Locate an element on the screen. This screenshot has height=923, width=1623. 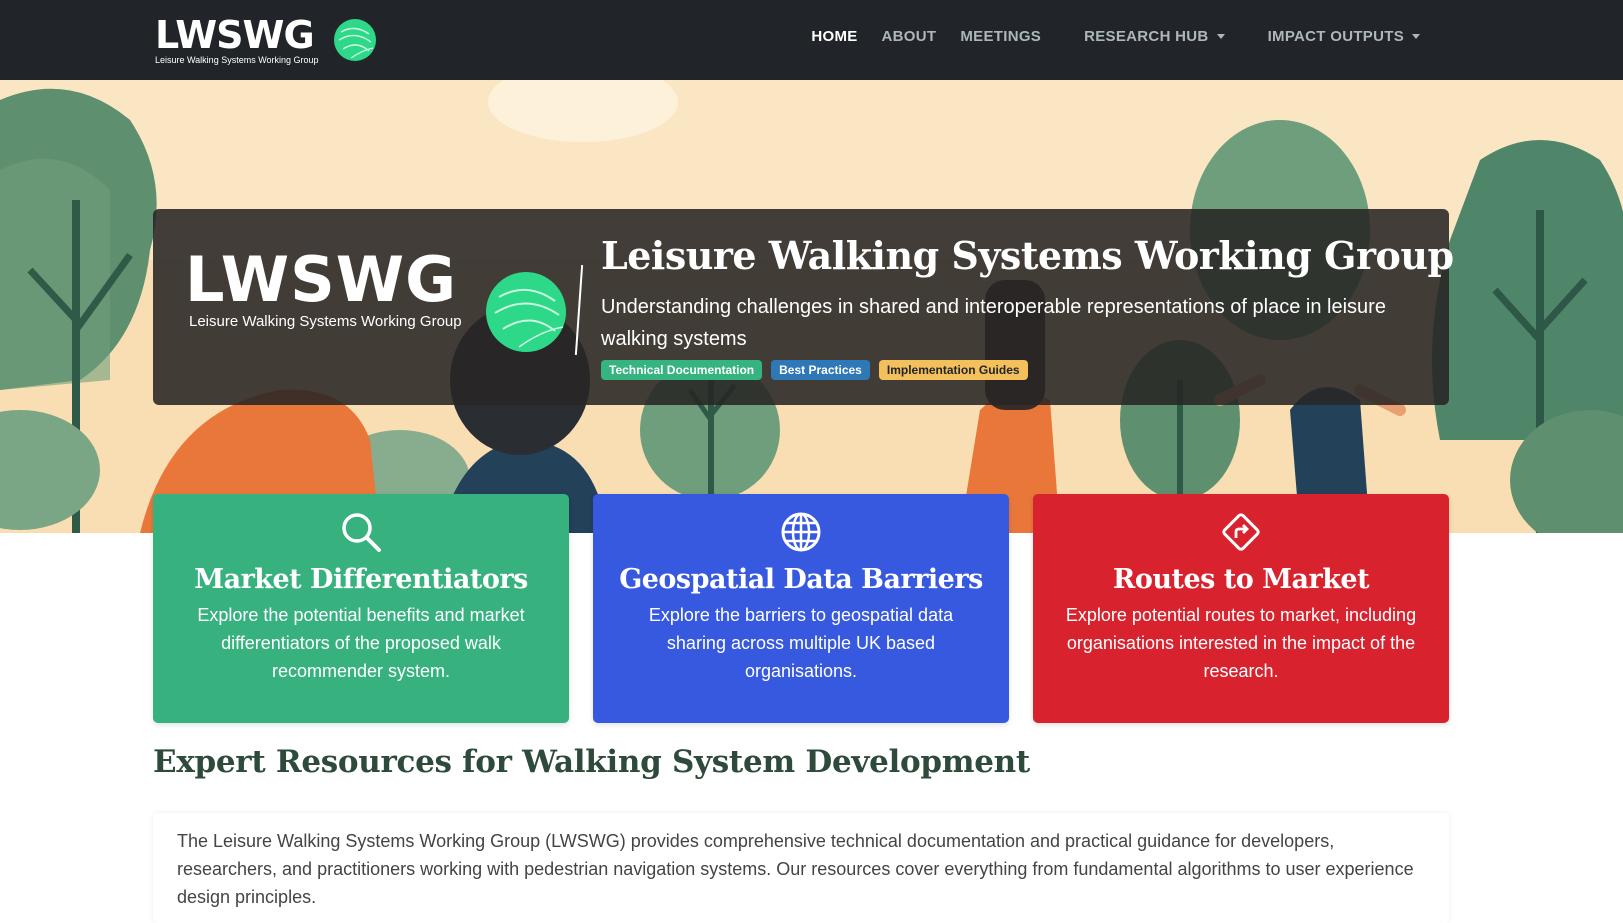
nav-impact-outputs-label: IMPACT OUTPUTS is located at coordinates (1335, 36).